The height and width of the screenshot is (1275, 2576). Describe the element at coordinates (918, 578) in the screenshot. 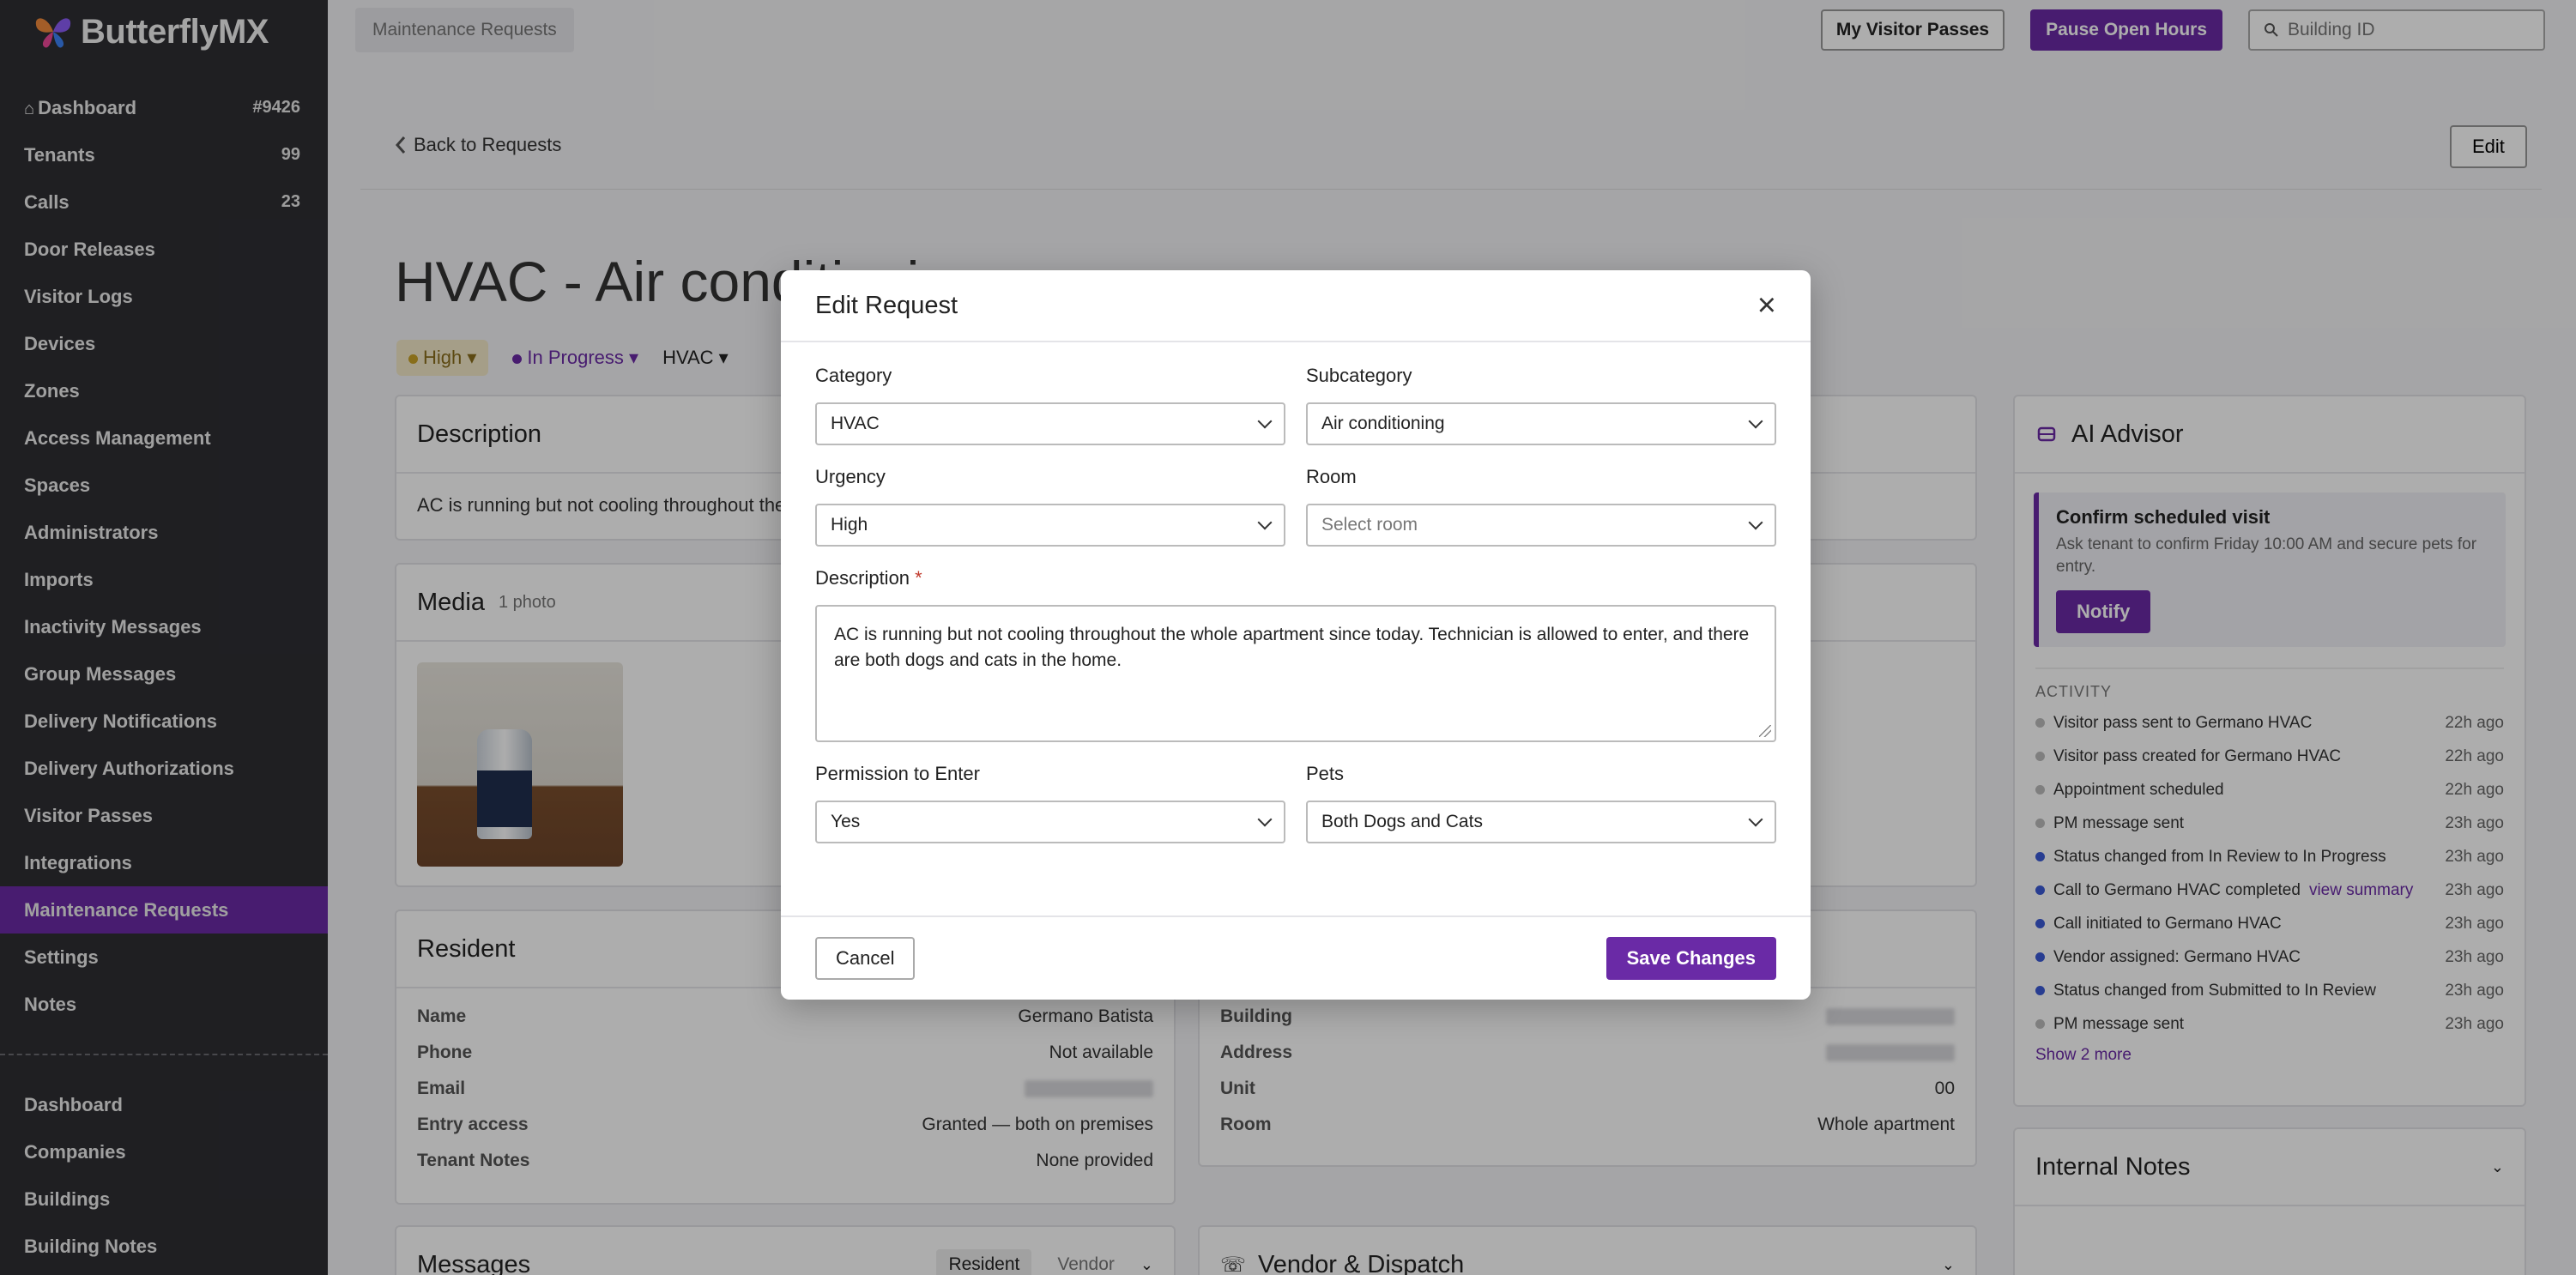

I see `required-marker: *` at that location.